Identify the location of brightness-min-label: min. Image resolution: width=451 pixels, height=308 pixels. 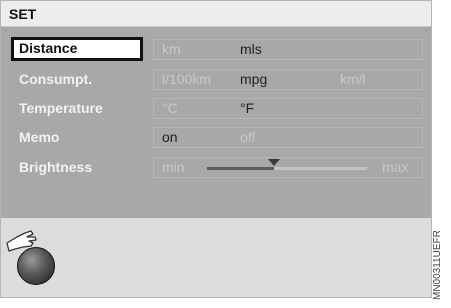
(173, 167).